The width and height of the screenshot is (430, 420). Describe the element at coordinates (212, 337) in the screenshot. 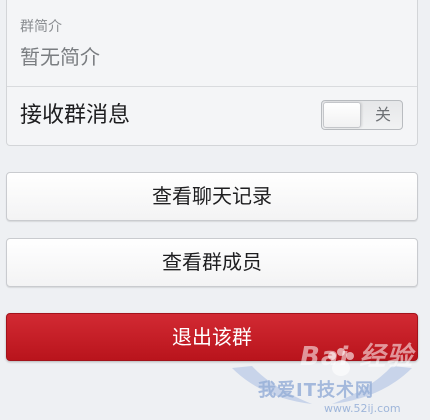

I see `quit-group-button: 退出该群` at that location.